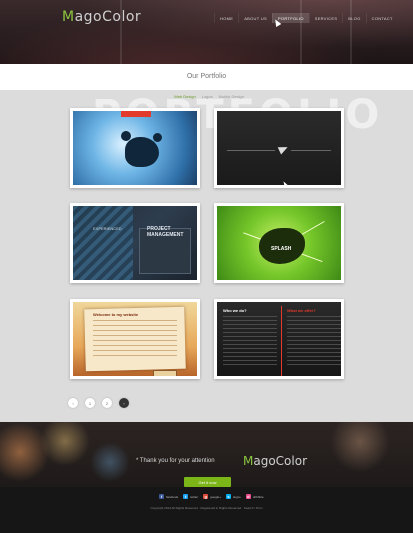  Describe the element at coordinates (226, 18) in the screenshot. I see `nav-home: HOME` at that location.